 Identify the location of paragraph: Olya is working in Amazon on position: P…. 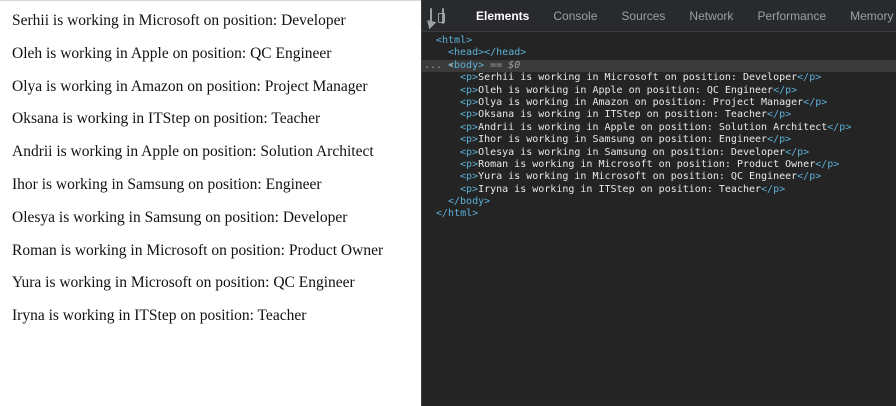
(190, 86).